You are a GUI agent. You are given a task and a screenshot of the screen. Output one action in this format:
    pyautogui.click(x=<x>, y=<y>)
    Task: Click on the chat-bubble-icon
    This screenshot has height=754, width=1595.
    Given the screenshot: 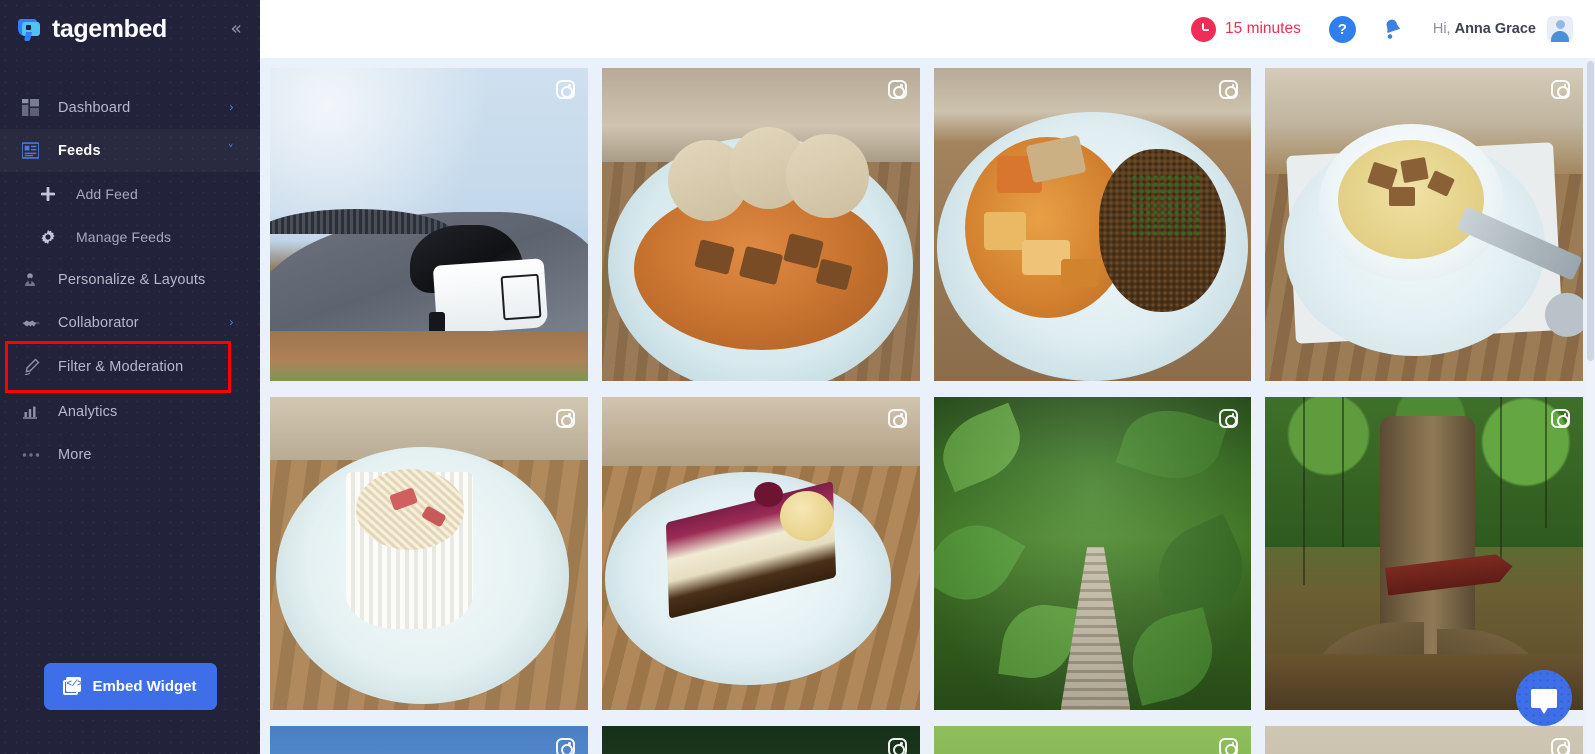 What is the action you would take?
    pyautogui.click(x=1544, y=698)
    